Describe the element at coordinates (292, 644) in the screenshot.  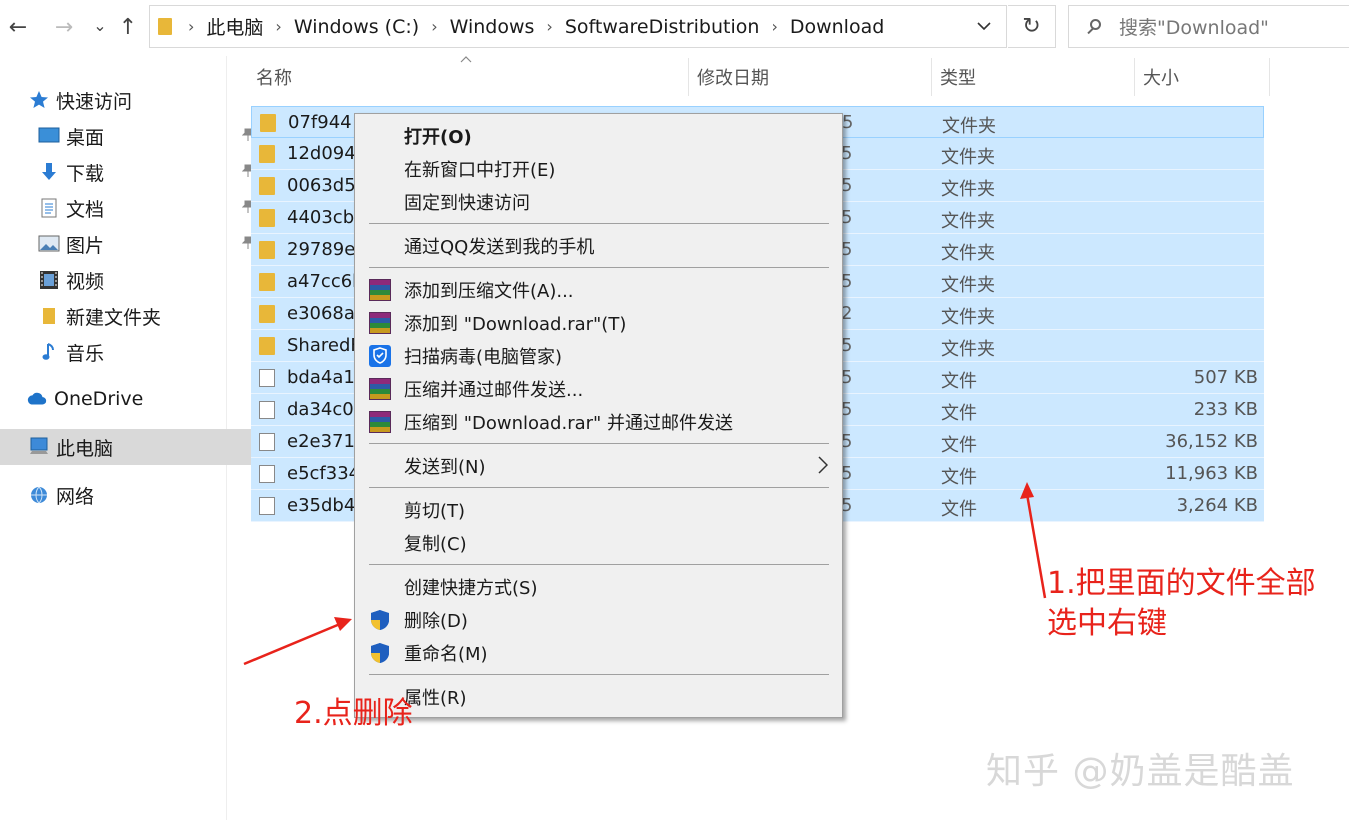
I see `annotation-arrow-step2` at that location.